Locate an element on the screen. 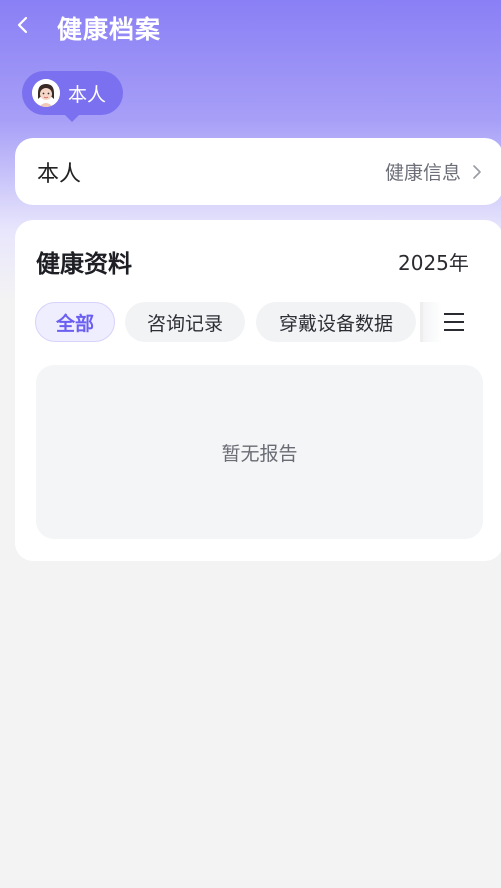 This screenshot has height=888, width=501. back-button is located at coordinates (23, 25).